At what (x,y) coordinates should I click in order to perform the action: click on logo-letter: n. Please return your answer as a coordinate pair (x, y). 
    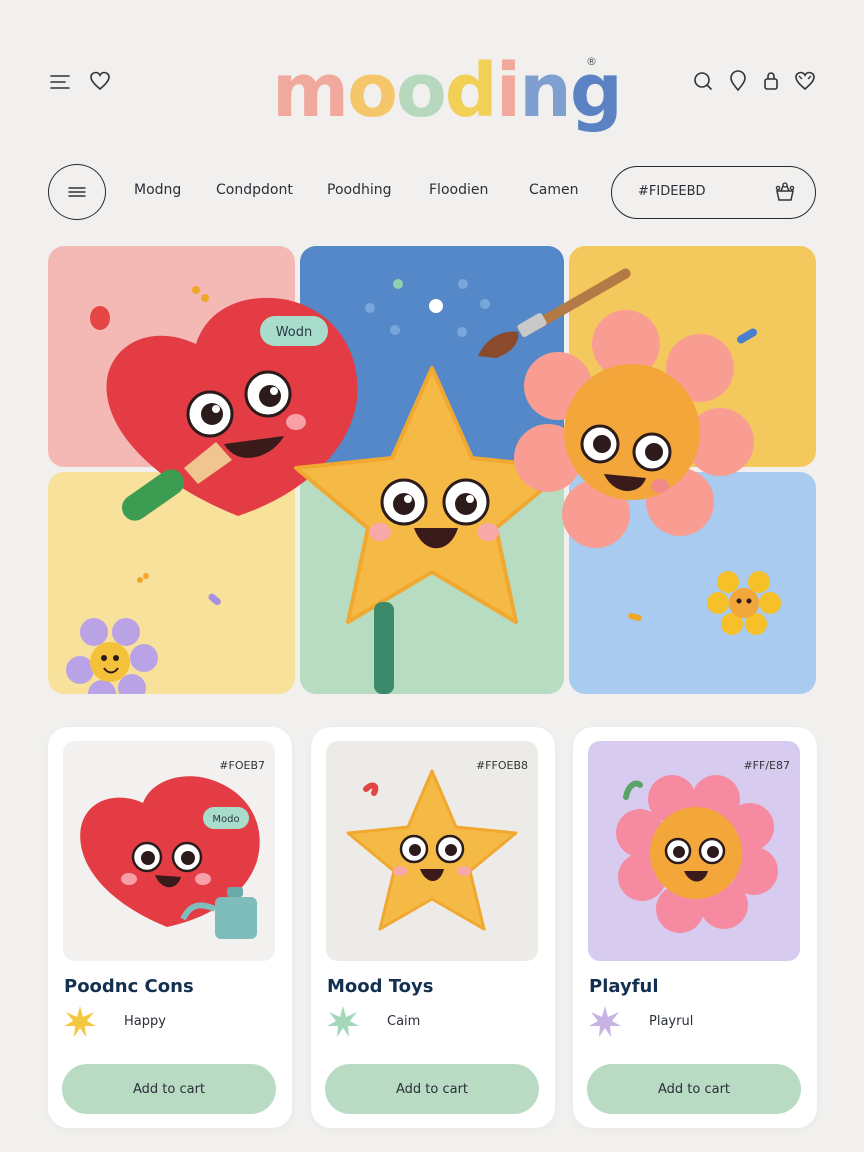
    Looking at the image, I should click on (545, 91).